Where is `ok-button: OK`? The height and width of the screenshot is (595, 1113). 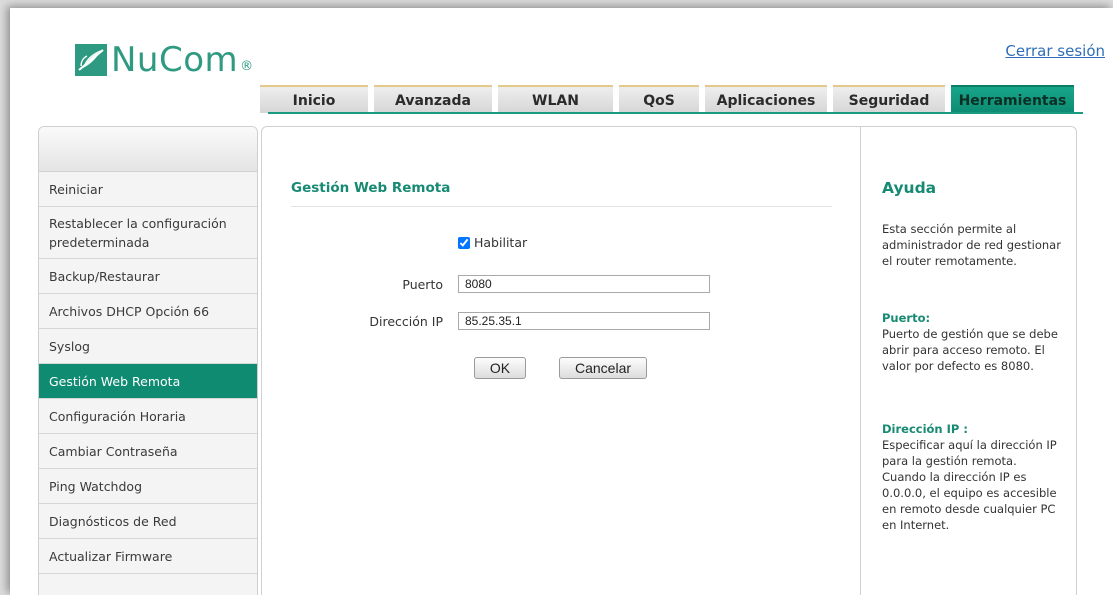
ok-button: OK is located at coordinates (500, 368).